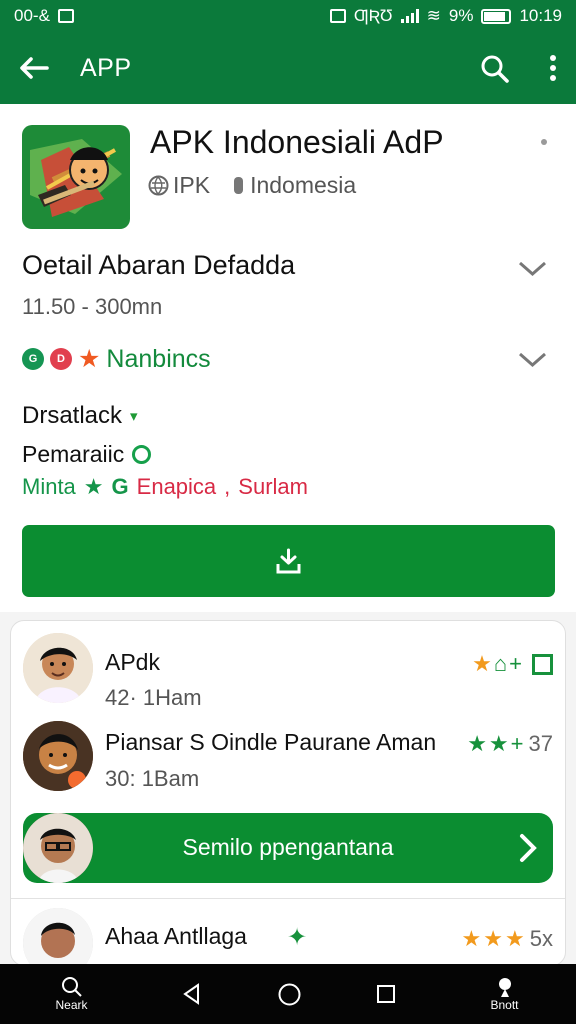 The height and width of the screenshot is (1024, 576). I want to click on smiling-man-avatar-icon, so click(58, 756).